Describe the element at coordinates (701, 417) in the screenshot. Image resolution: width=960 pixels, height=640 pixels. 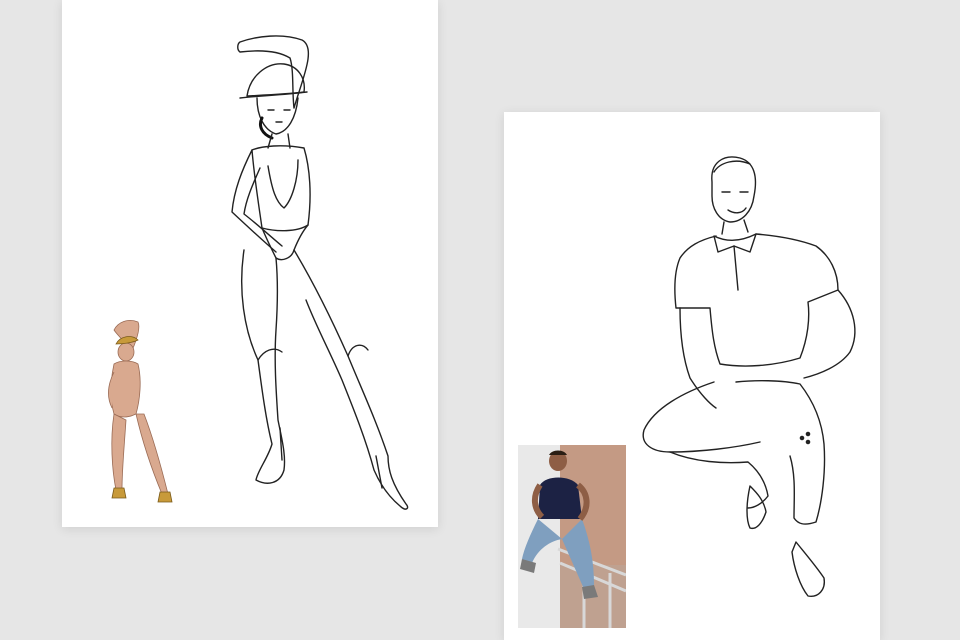
I see `left-thigh` at that location.